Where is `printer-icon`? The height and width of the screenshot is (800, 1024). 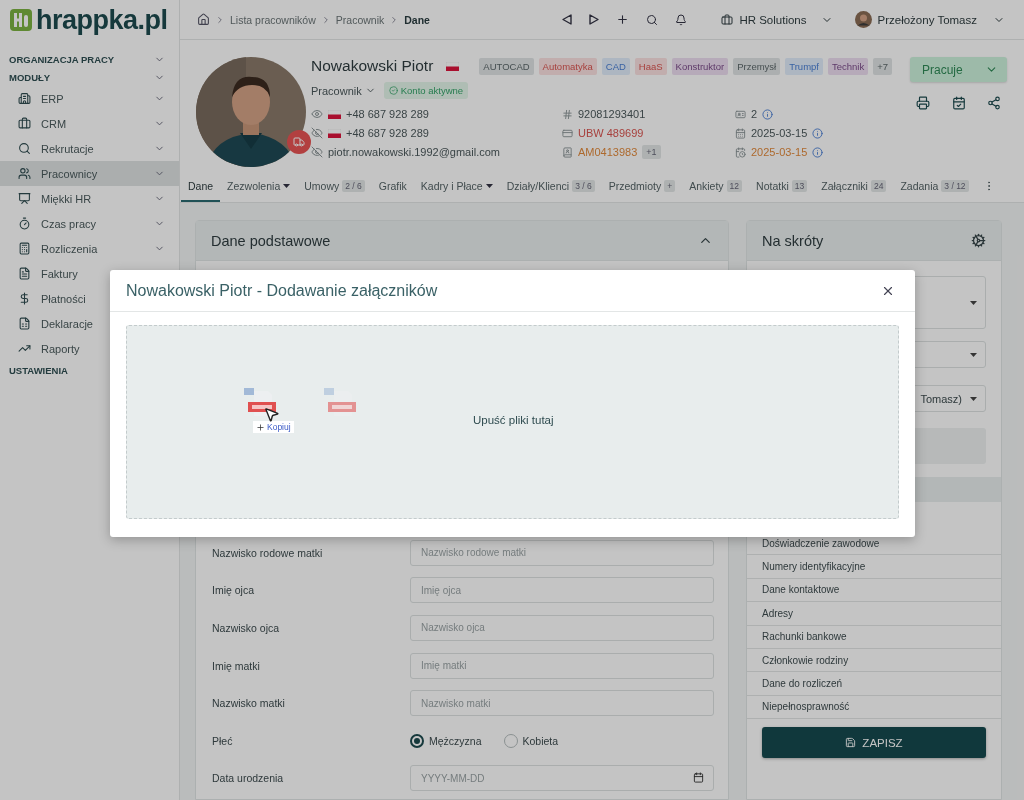 printer-icon is located at coordinates (923, 103).